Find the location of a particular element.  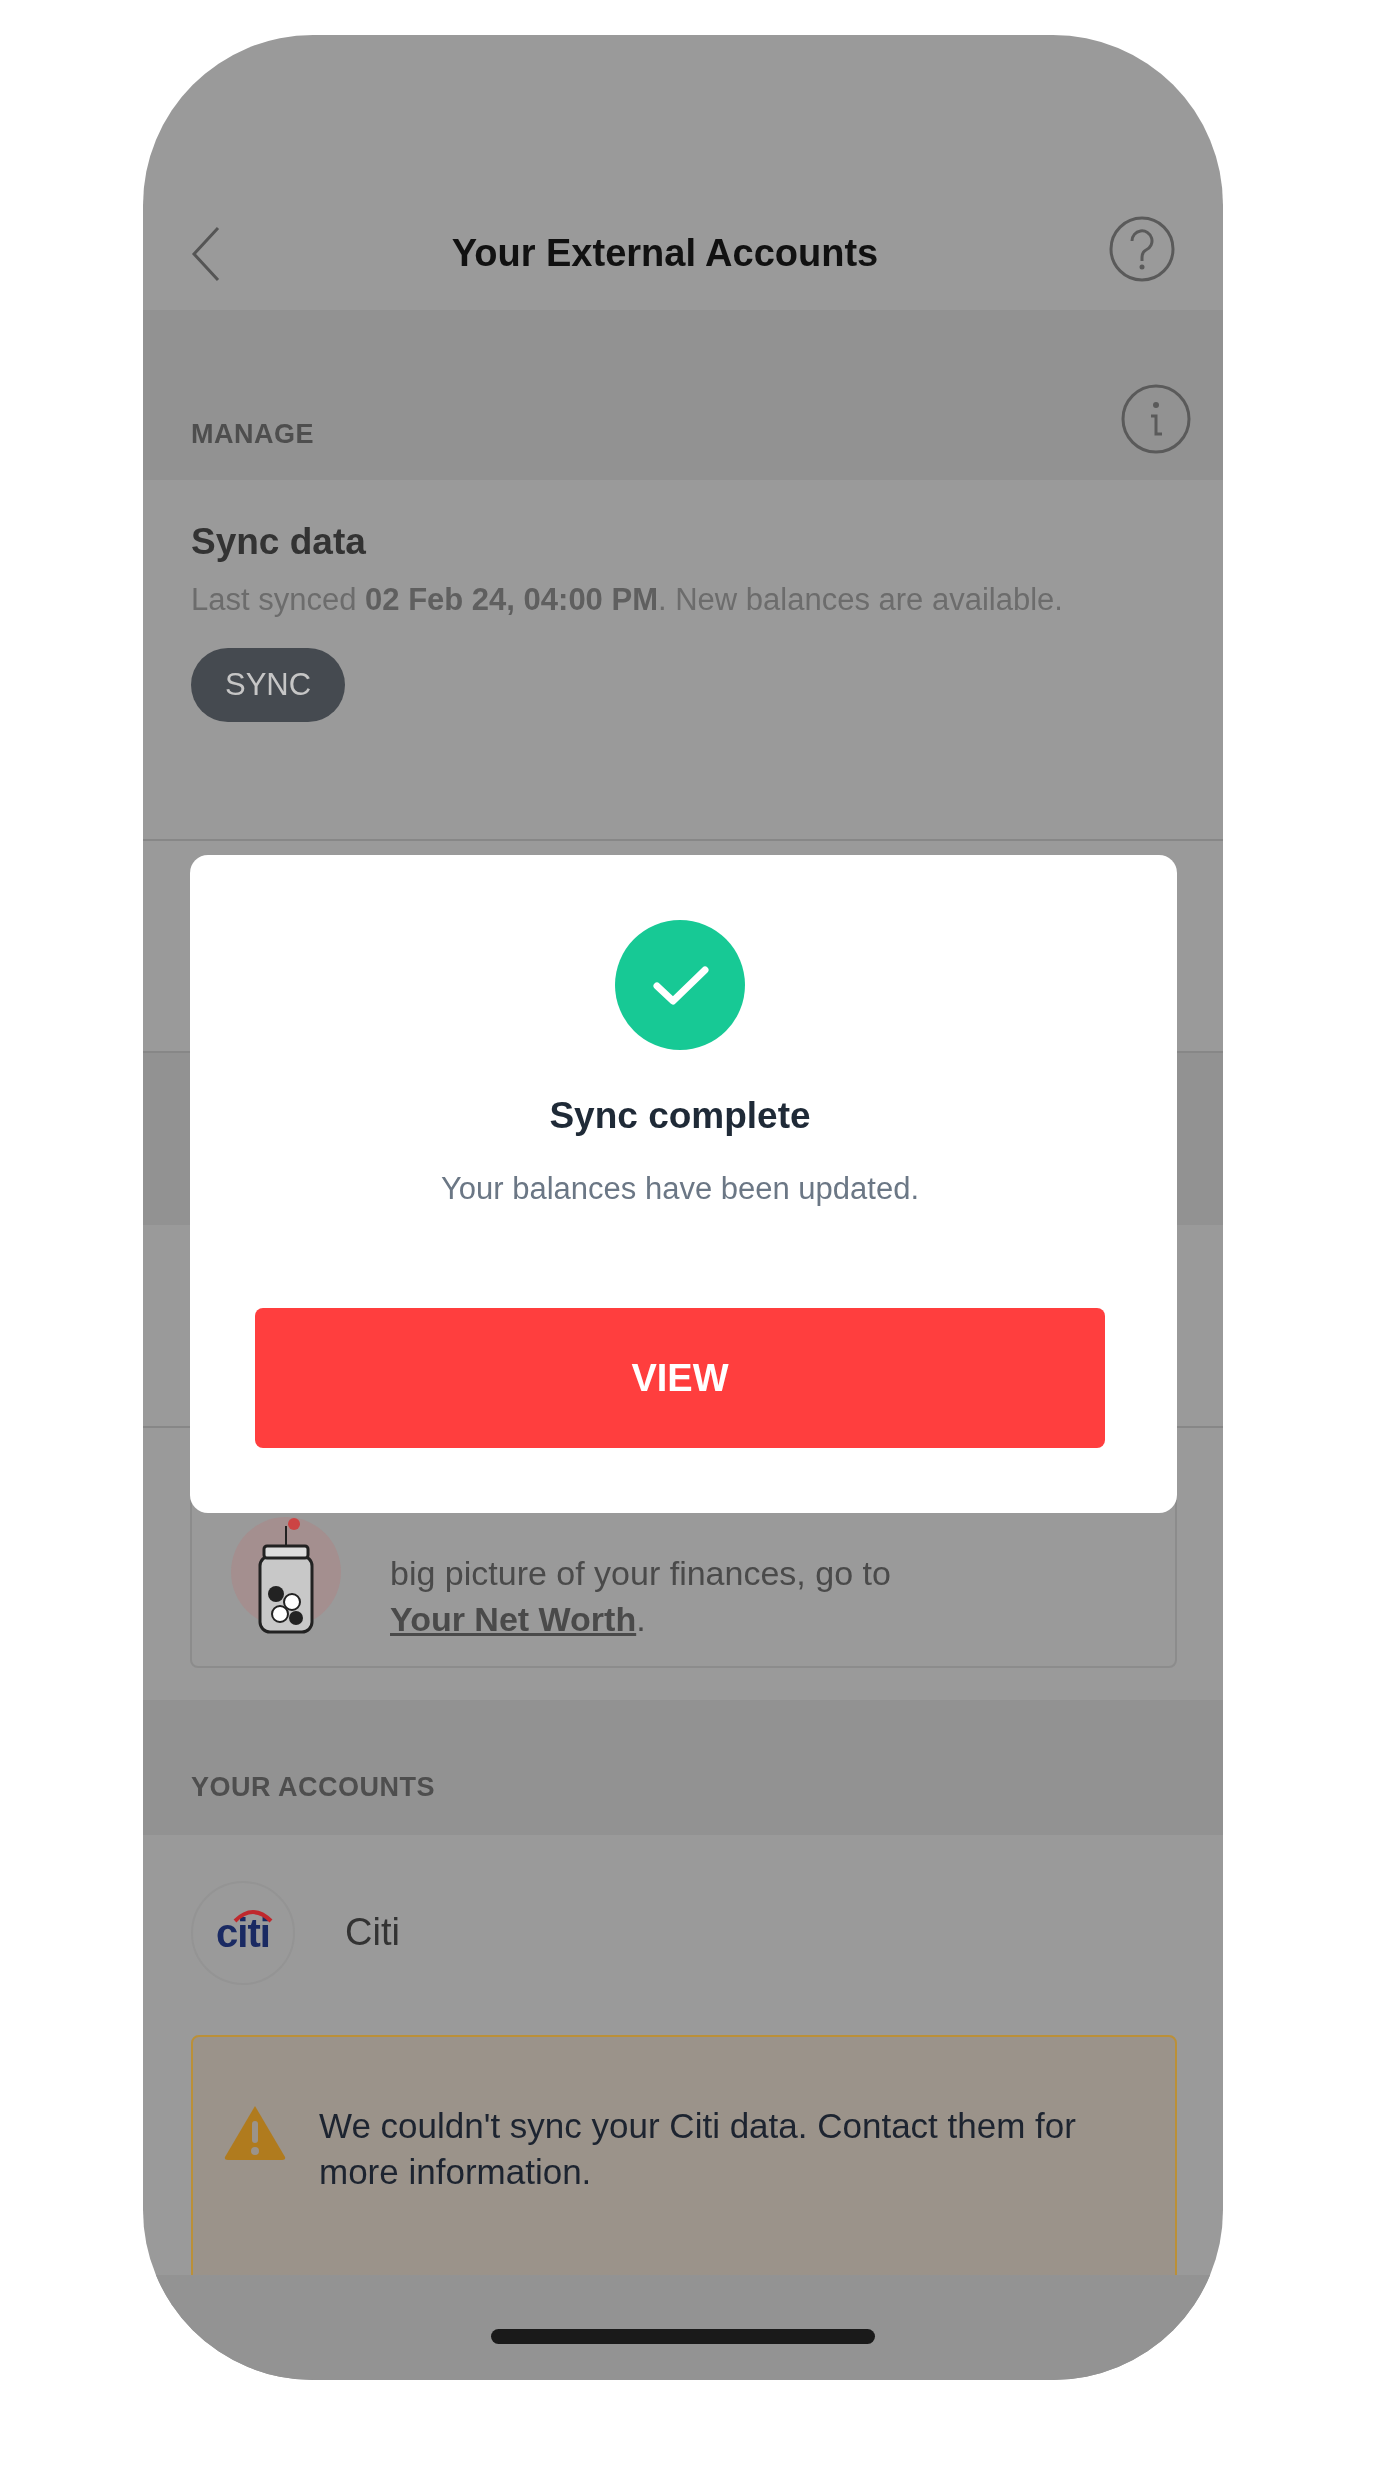

section-heading: MANAGE is located at coordinates (252, 434).